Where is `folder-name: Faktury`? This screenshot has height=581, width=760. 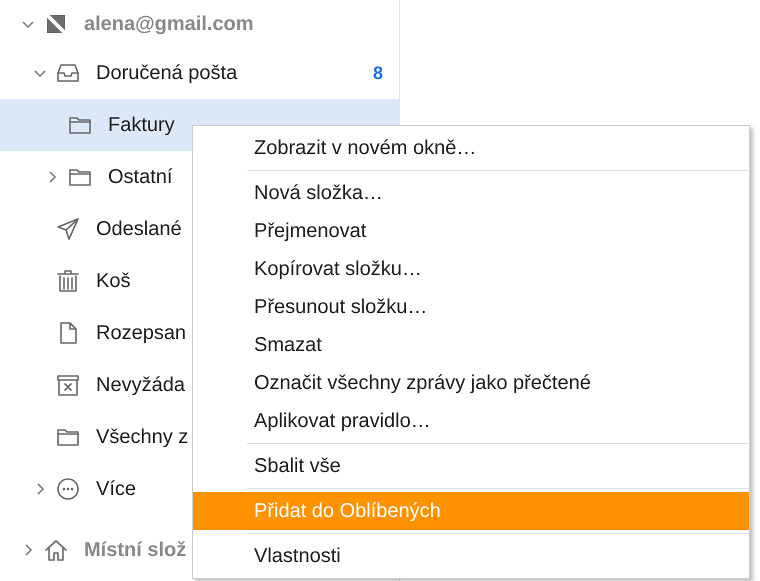
folder-name: Faktury is located at coordinates (141, 125).